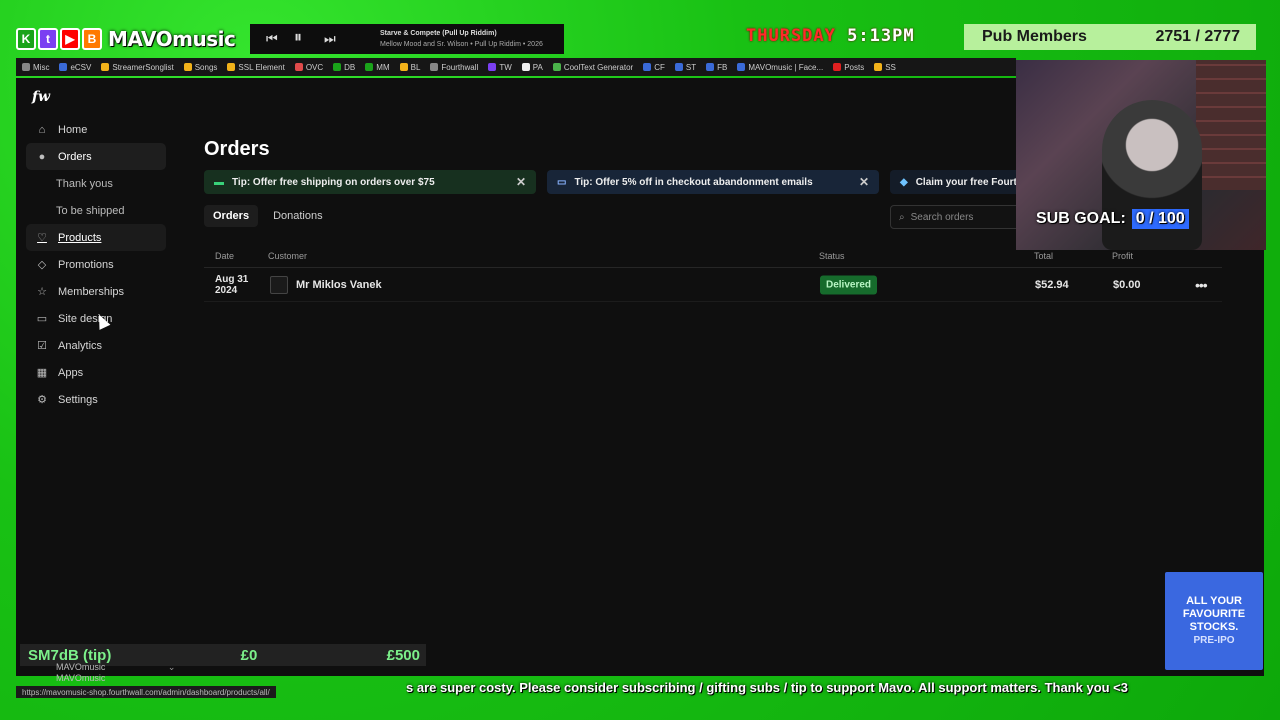  Describe the element at coordinates (1034, 36) in the screenshot. I see `pub-members-label: Pub Members` at that location.